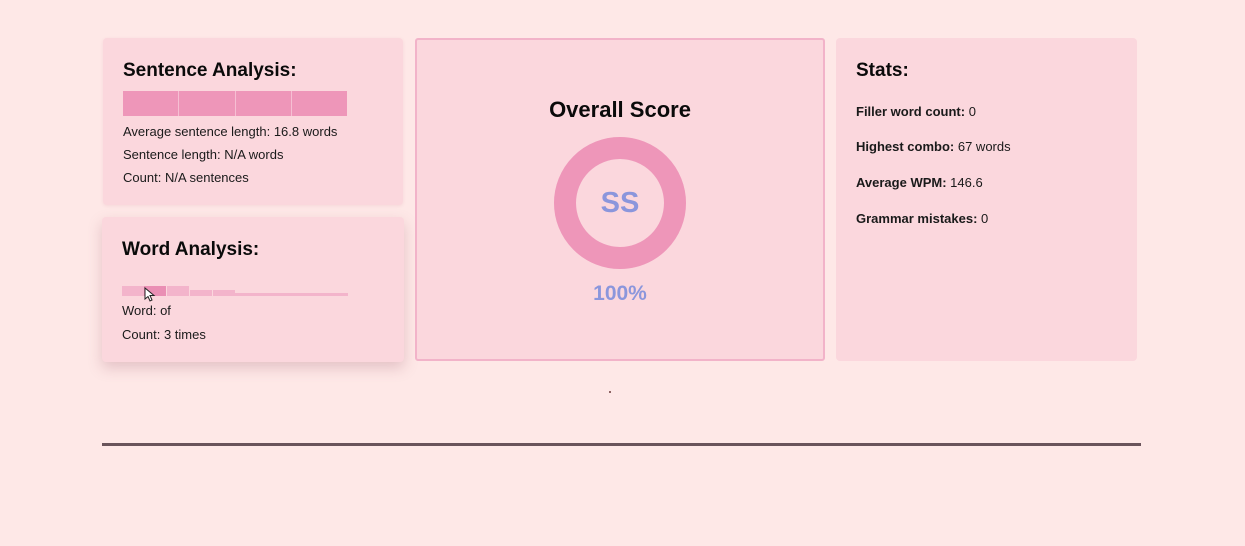  I want to click on word-count-value: 3 times, so click(184, 334).